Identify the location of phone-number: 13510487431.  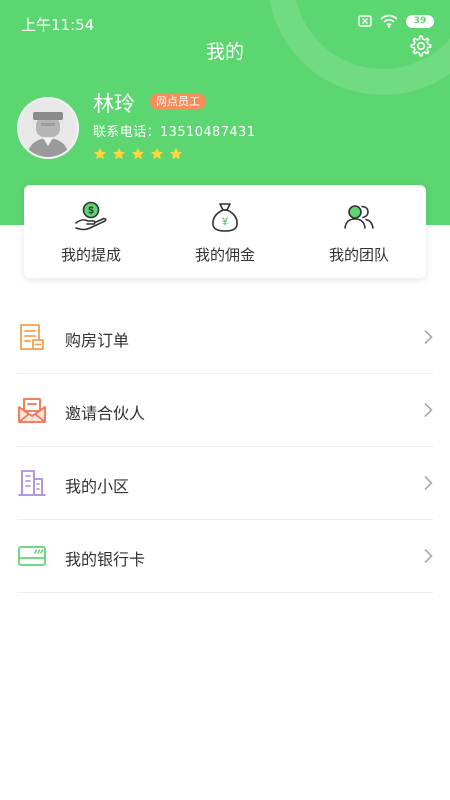
(208, 132).